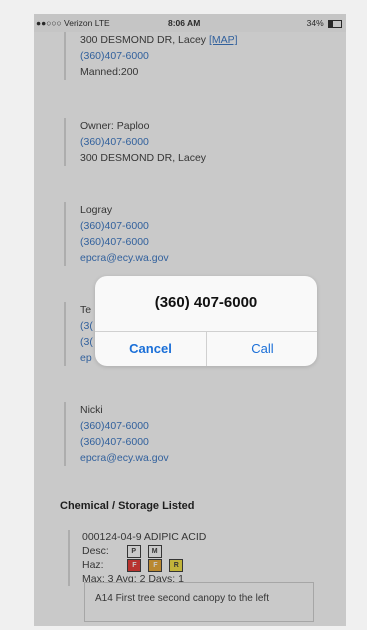 The width and height of the screenshot is (367, 630). I want to click on call-button: Call, so click(262, 348).